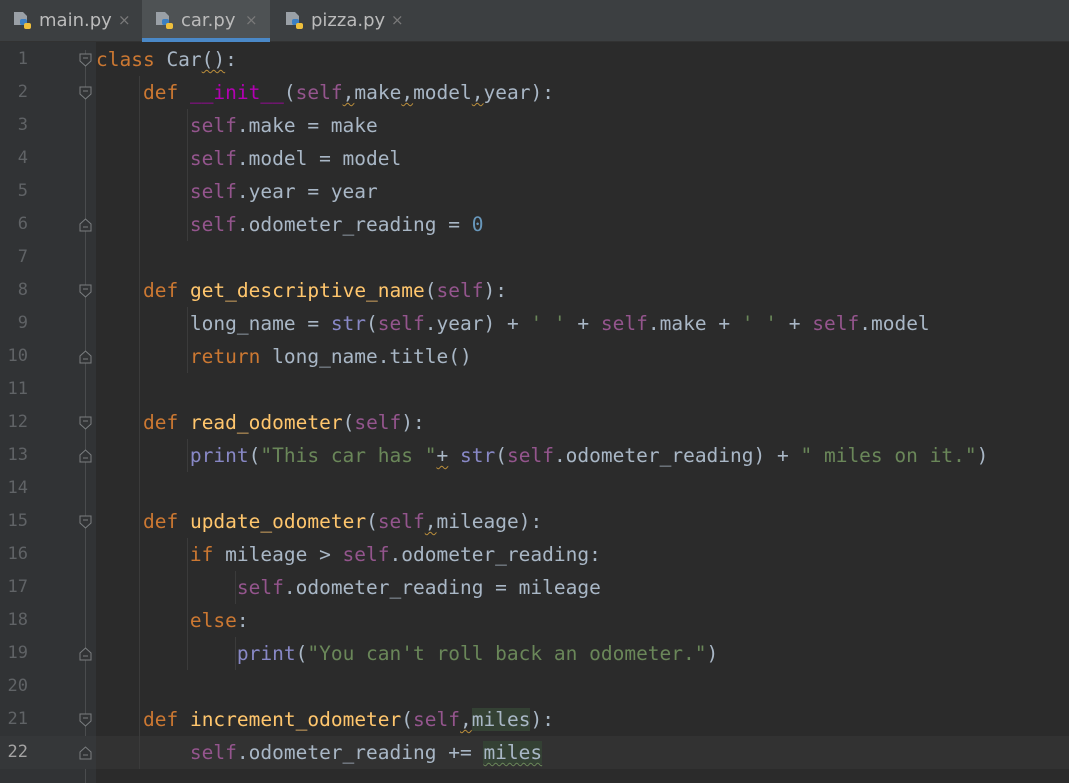 The image size is (1069, 783). Describe the element at coordinates (319, 752) in the screenshot. I see `code-line: self.odometer_reading += miles` at that location.